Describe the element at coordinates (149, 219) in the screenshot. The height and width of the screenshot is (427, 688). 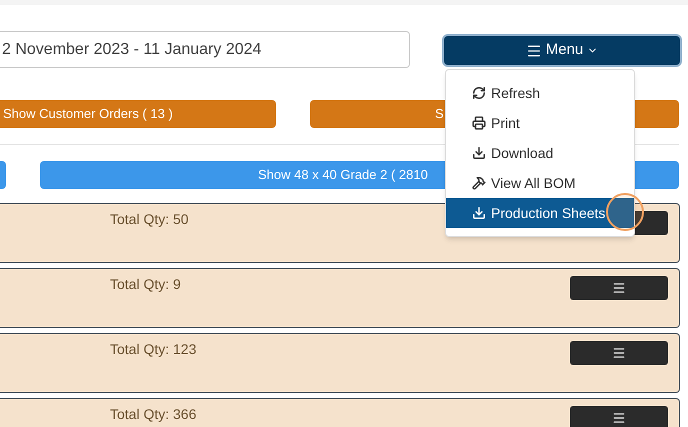
I see `total-qty: Total Qty: 50` at that location.